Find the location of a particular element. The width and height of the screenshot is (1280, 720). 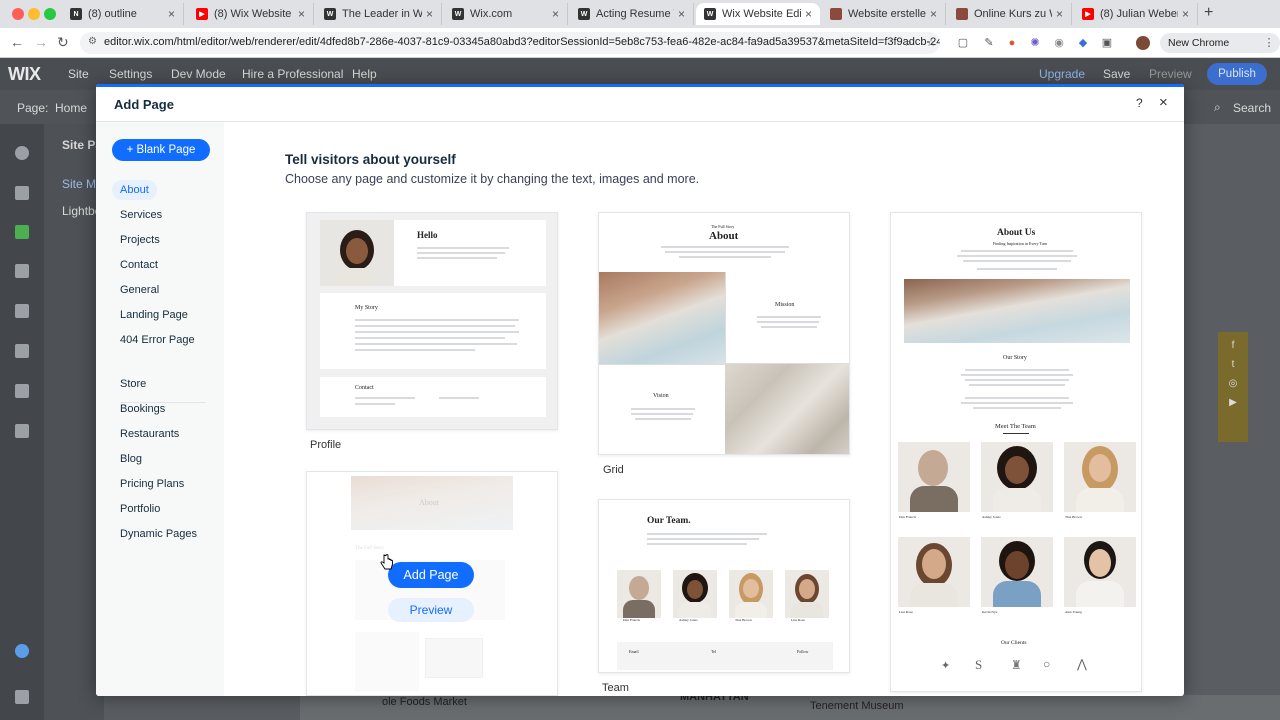

forward-icon: → is located at coordinates (41, 42).